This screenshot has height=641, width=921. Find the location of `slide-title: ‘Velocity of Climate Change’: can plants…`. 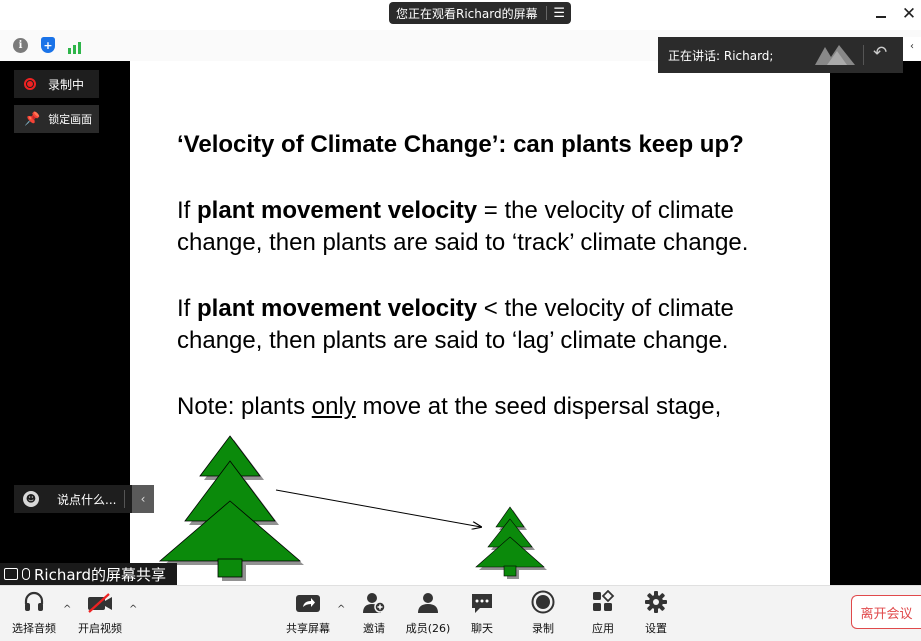

slide-title: ‘Velocity of Climate Change’: can plants… is located at coordinates (460, 144).